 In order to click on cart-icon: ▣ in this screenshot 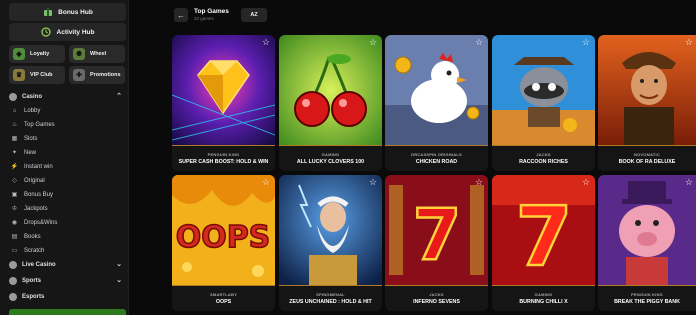, I will do `click(14, 195)`.